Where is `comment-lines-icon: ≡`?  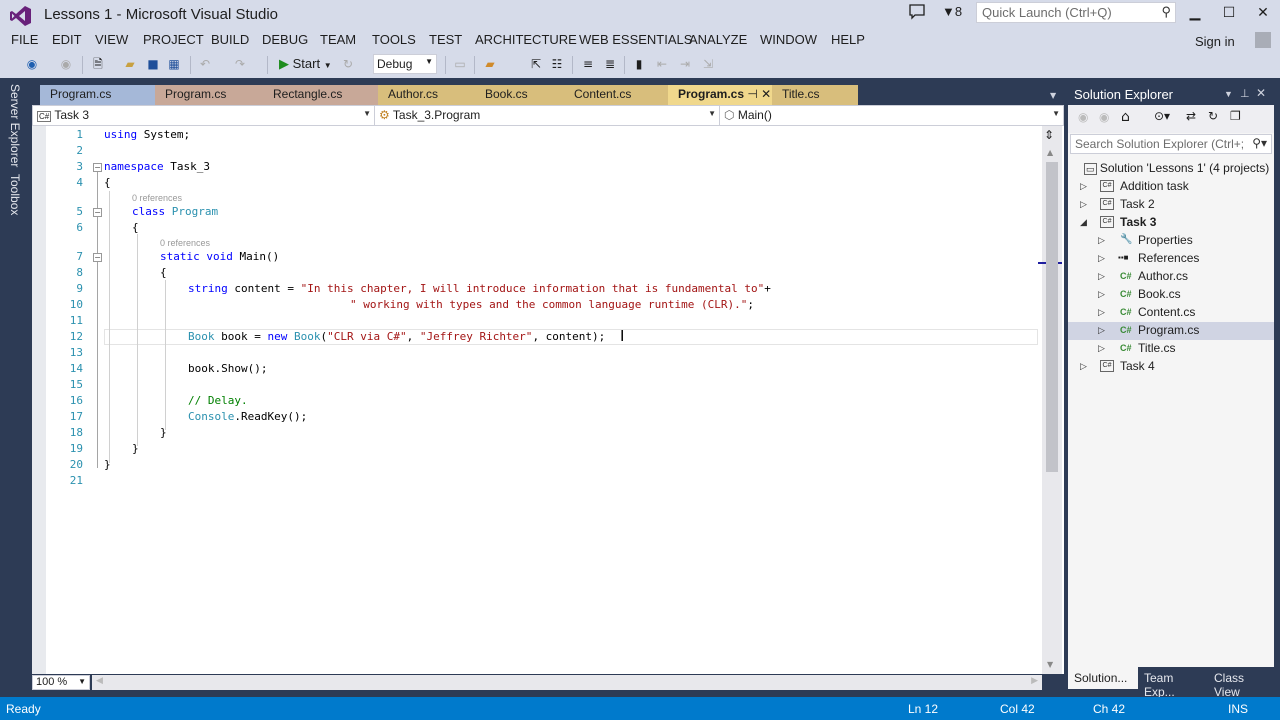 comment-lines-icon: ≡ is located at coordinates (588, 64).